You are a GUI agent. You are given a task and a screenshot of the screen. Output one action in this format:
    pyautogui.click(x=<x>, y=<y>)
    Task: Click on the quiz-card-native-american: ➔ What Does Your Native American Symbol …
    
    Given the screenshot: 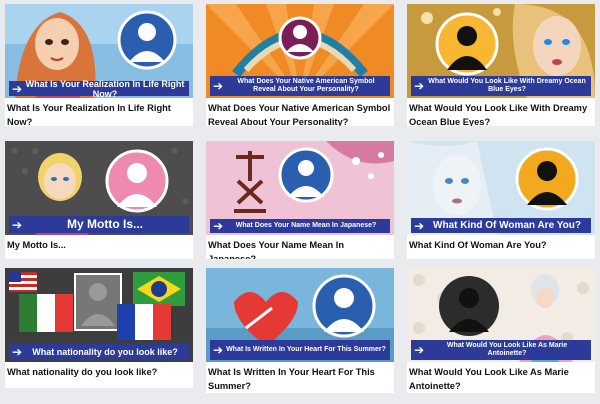 What is the action you would take?
    pyautogui.click(x=300, y=65)
    